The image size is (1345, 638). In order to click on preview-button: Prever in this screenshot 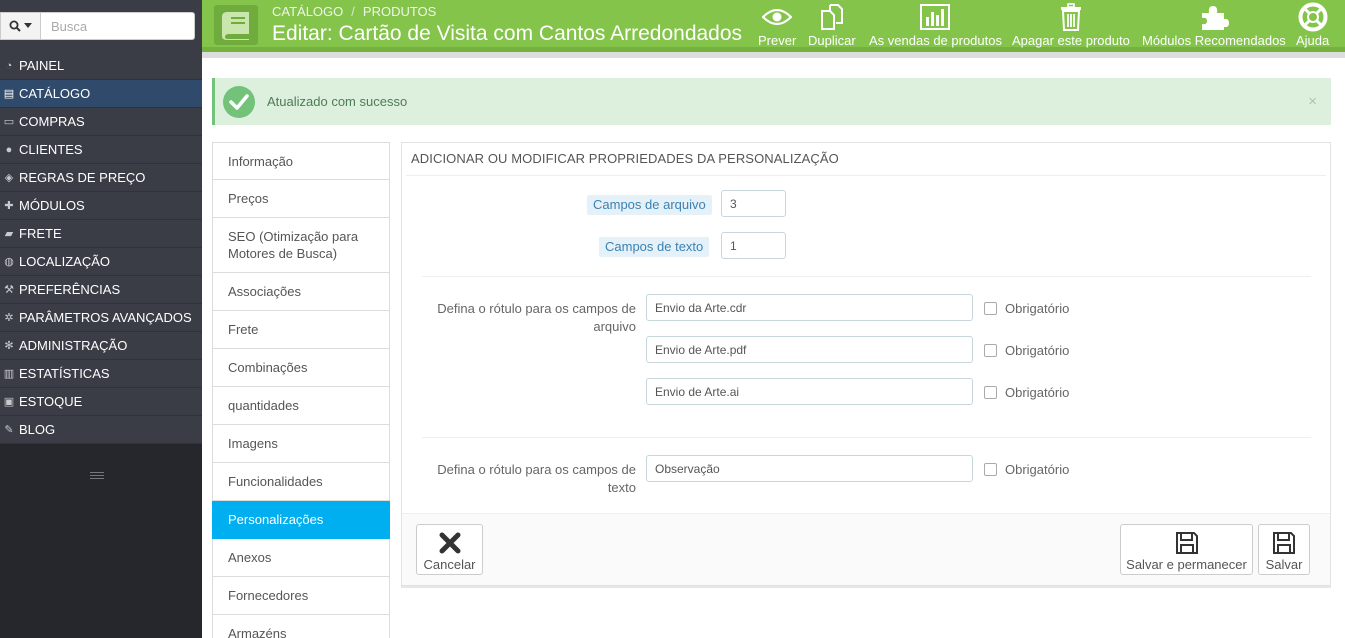, I will do `click(777, 25)`.